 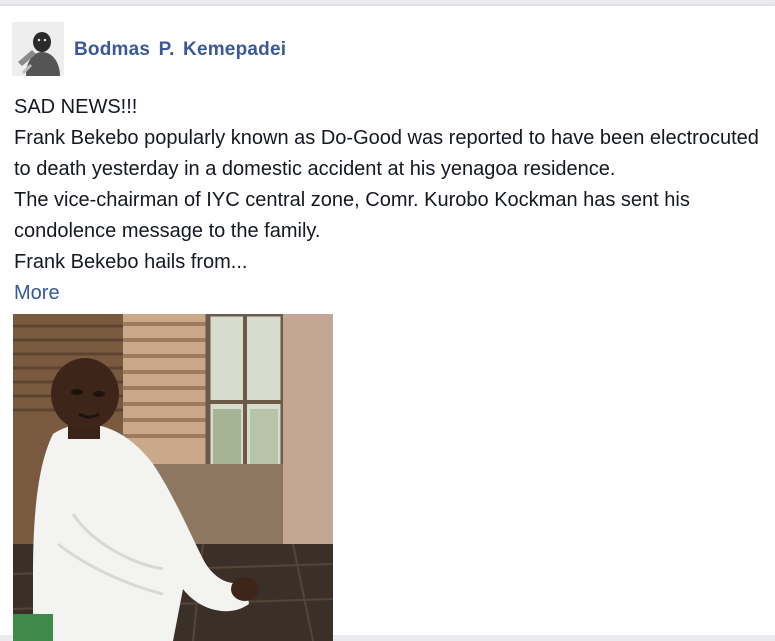 I want to click on author-name: Bodmas P. Kemepadei, so click(x=180, y=50).